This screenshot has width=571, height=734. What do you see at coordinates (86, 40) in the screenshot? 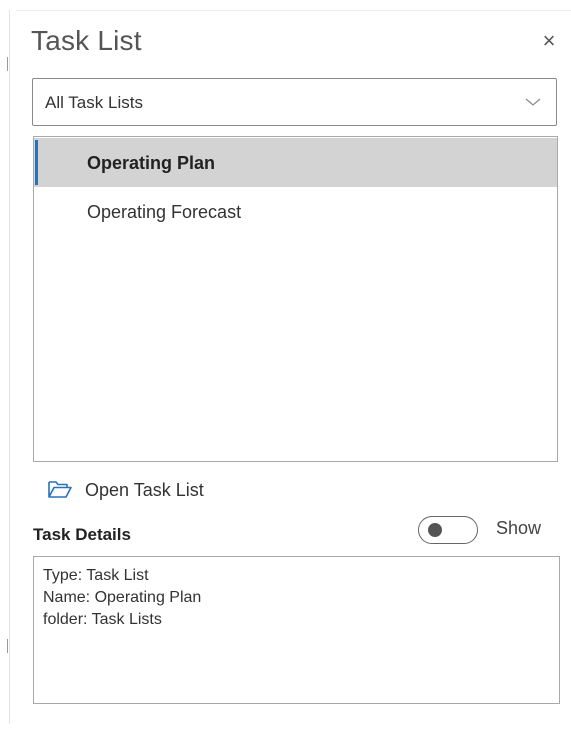
I see `panel-title: Task List` at bounding box center [86, 40].